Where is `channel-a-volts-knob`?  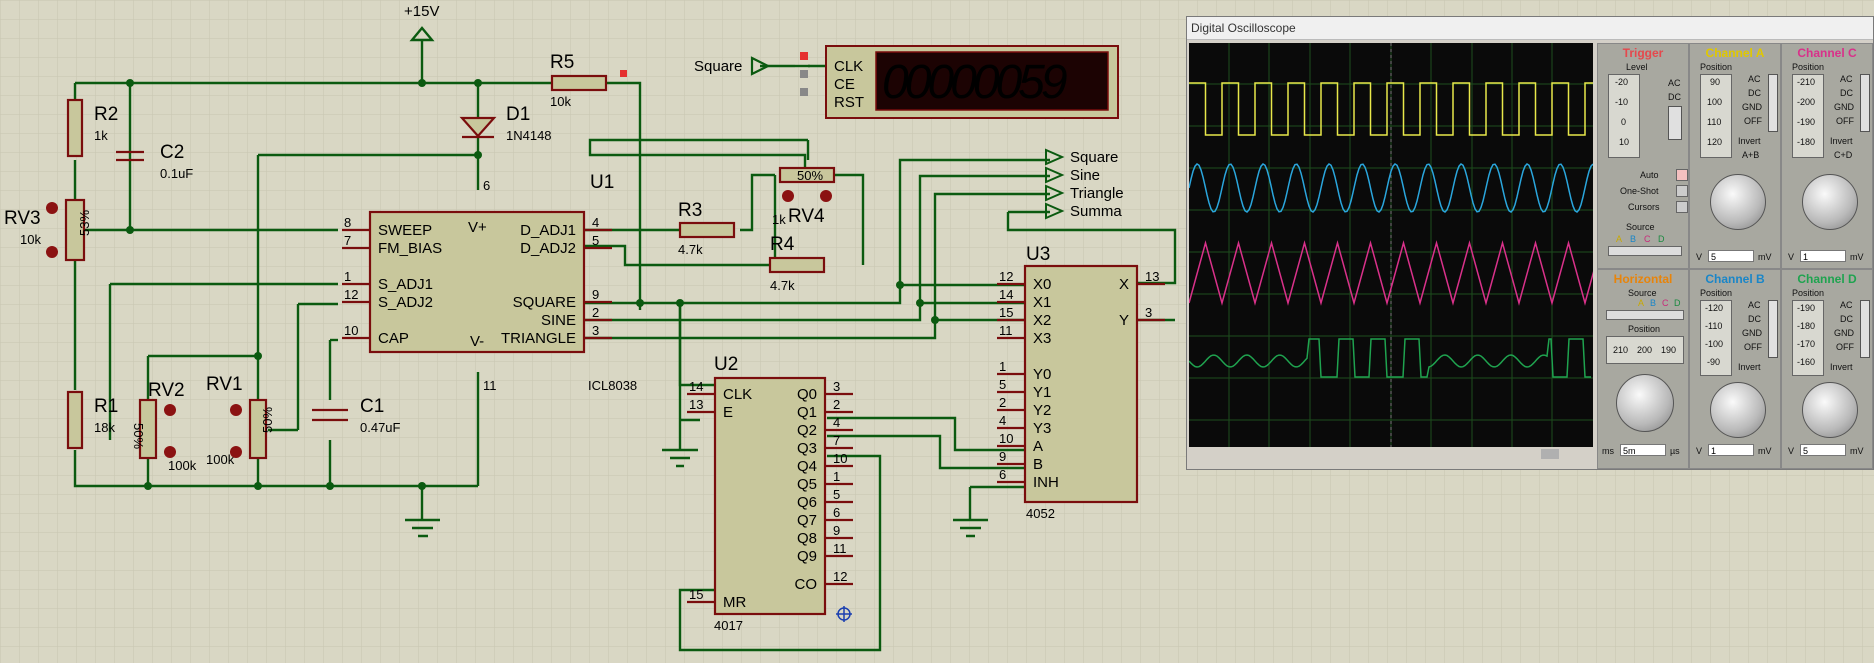 channel-a-volts-knob is located at coordinates (1738, 202).